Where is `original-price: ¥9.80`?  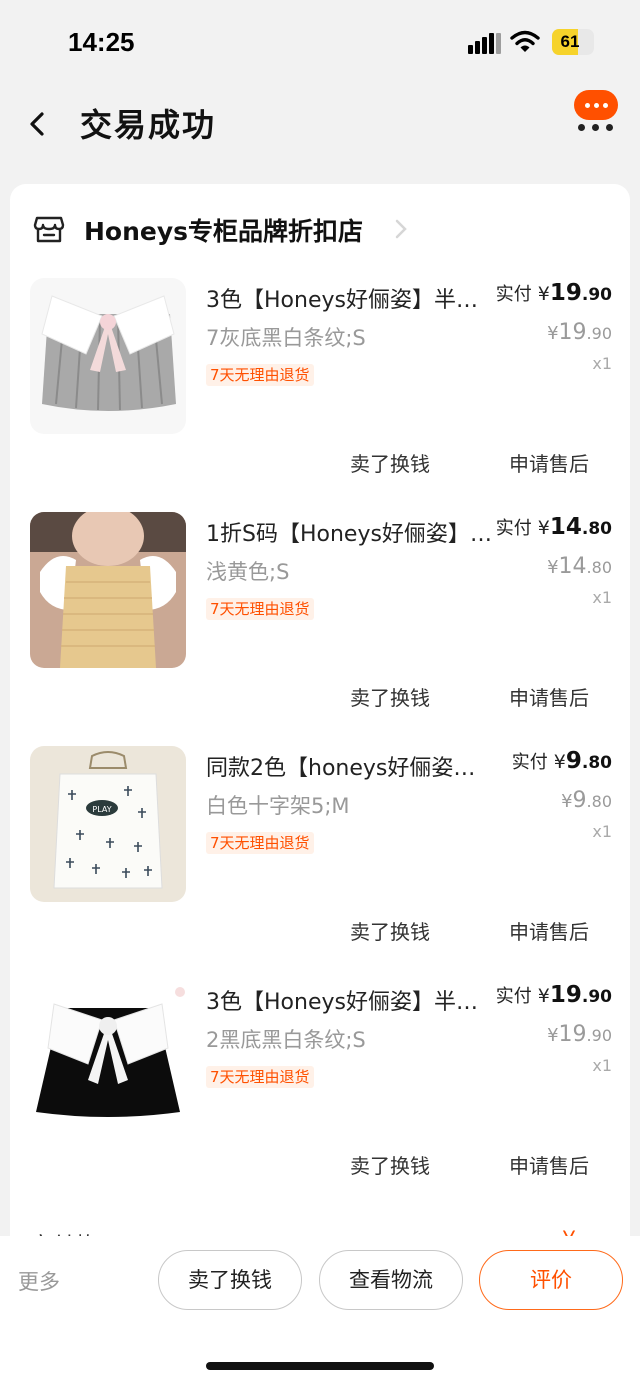 original-price: ¥9.80 is located at coordinates (586, 800).